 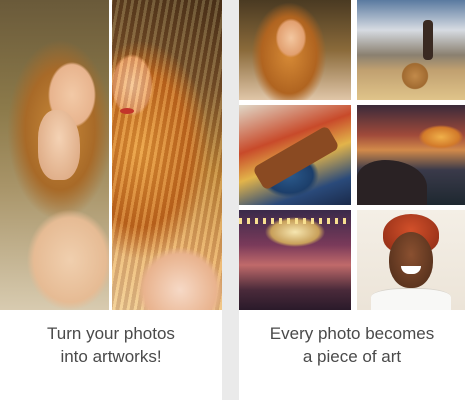 What do you see at coordinates (127, 111) in the screenshot?
I see `lips` at bounding box center [127, 111].